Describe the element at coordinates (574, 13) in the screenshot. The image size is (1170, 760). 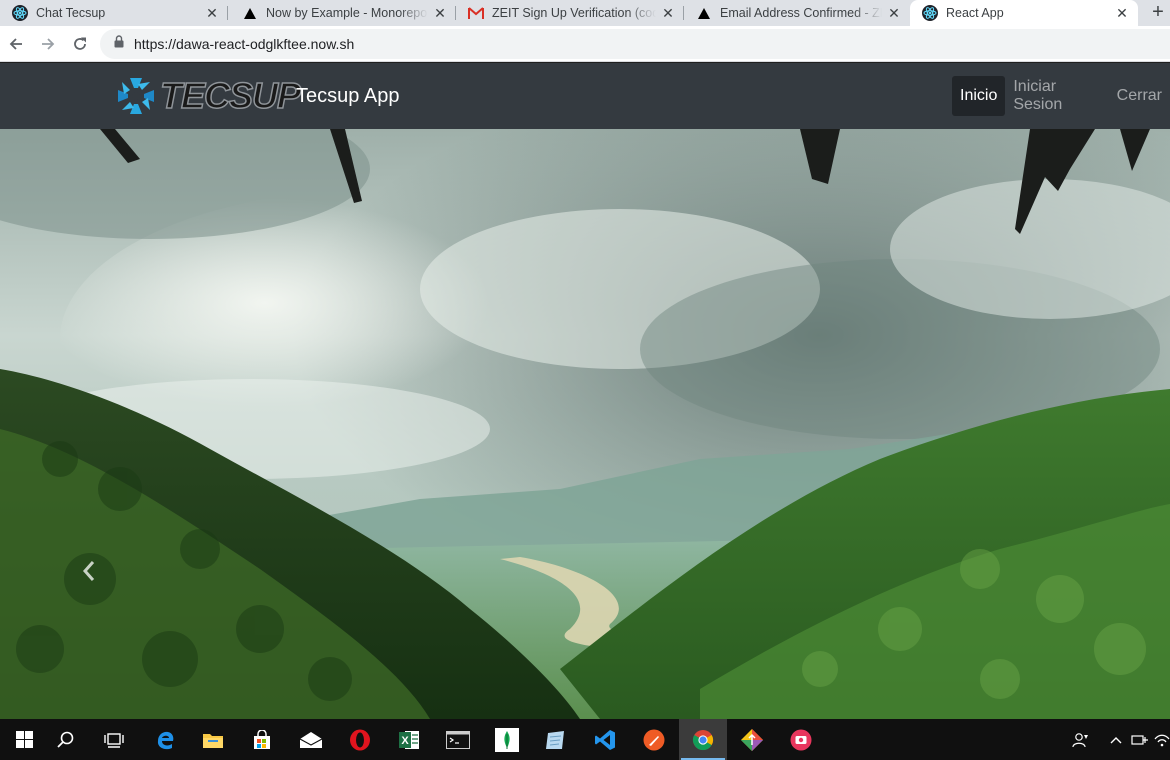
I see `tab-title: ZEIT Sign Up Verification (code` at that location.